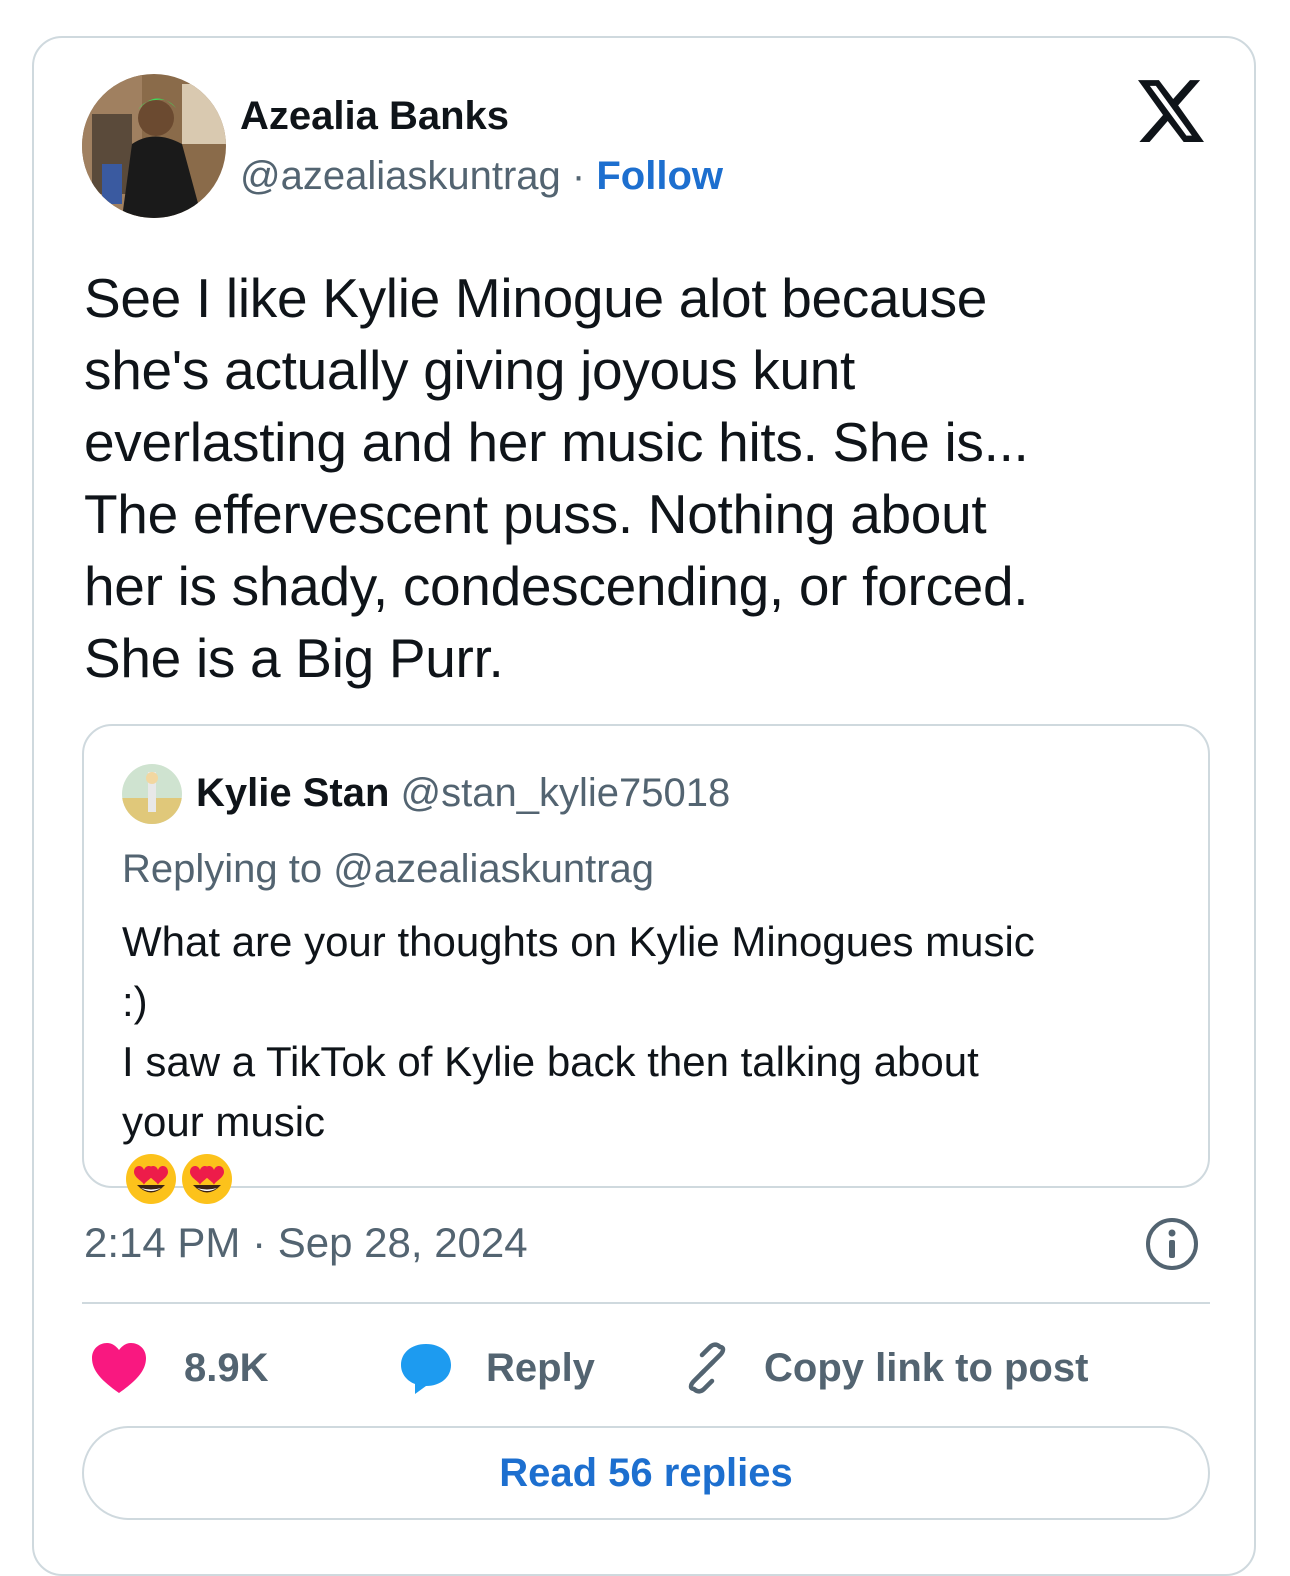 The image size is (1290, 1576). What do you see at coordinates (566, 793) in the screenshot?
I see `quoted-author-handle: @stan_kylie75018` at bounding box center [566, 793].